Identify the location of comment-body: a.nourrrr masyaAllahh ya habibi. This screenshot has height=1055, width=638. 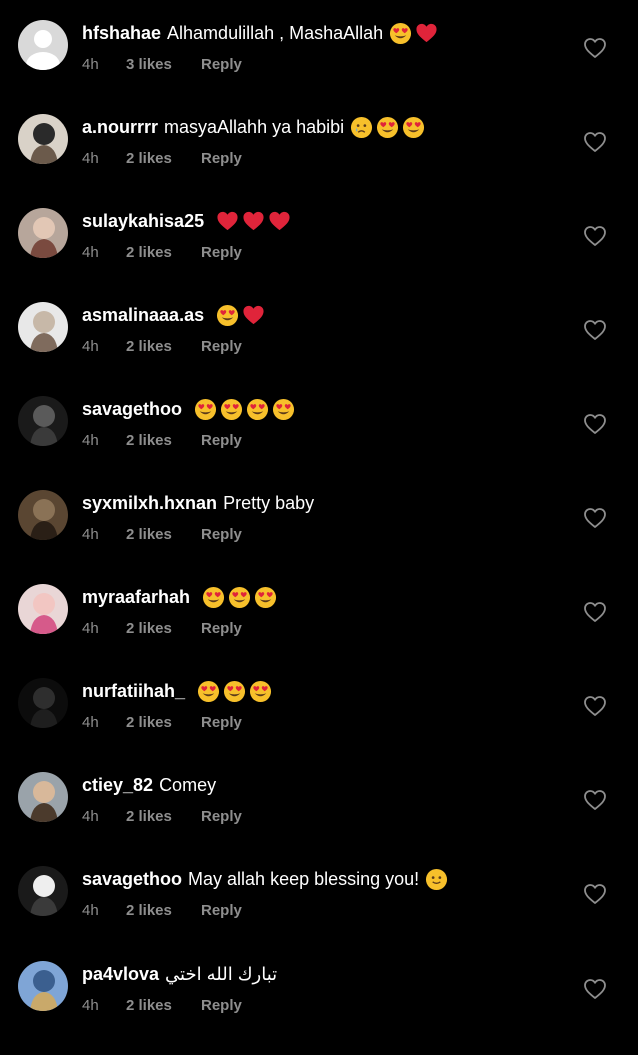
(253, 127).